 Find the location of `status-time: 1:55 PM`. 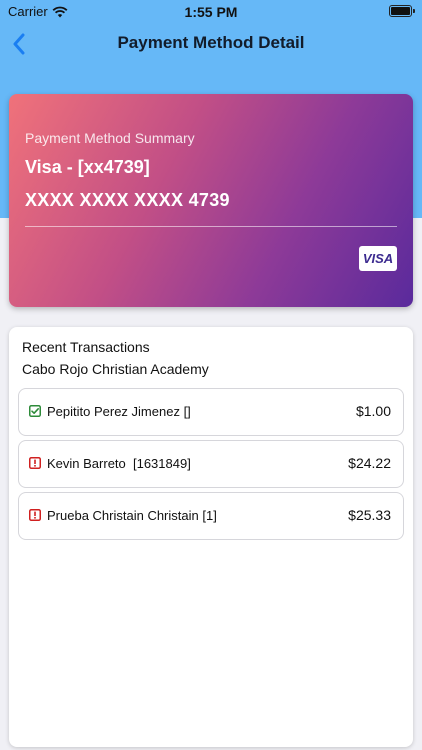

status-time: 1:55 PM is located at coordinates (211, 12).